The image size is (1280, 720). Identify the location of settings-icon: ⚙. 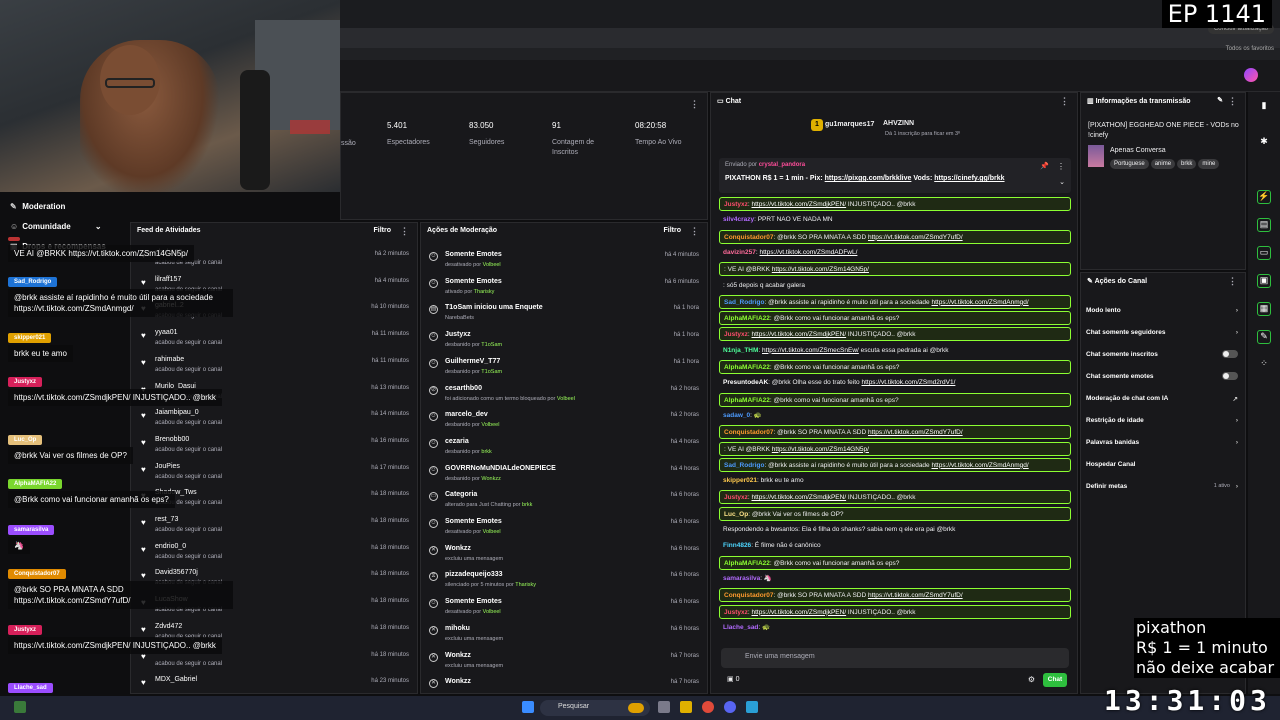
(1031, 679).